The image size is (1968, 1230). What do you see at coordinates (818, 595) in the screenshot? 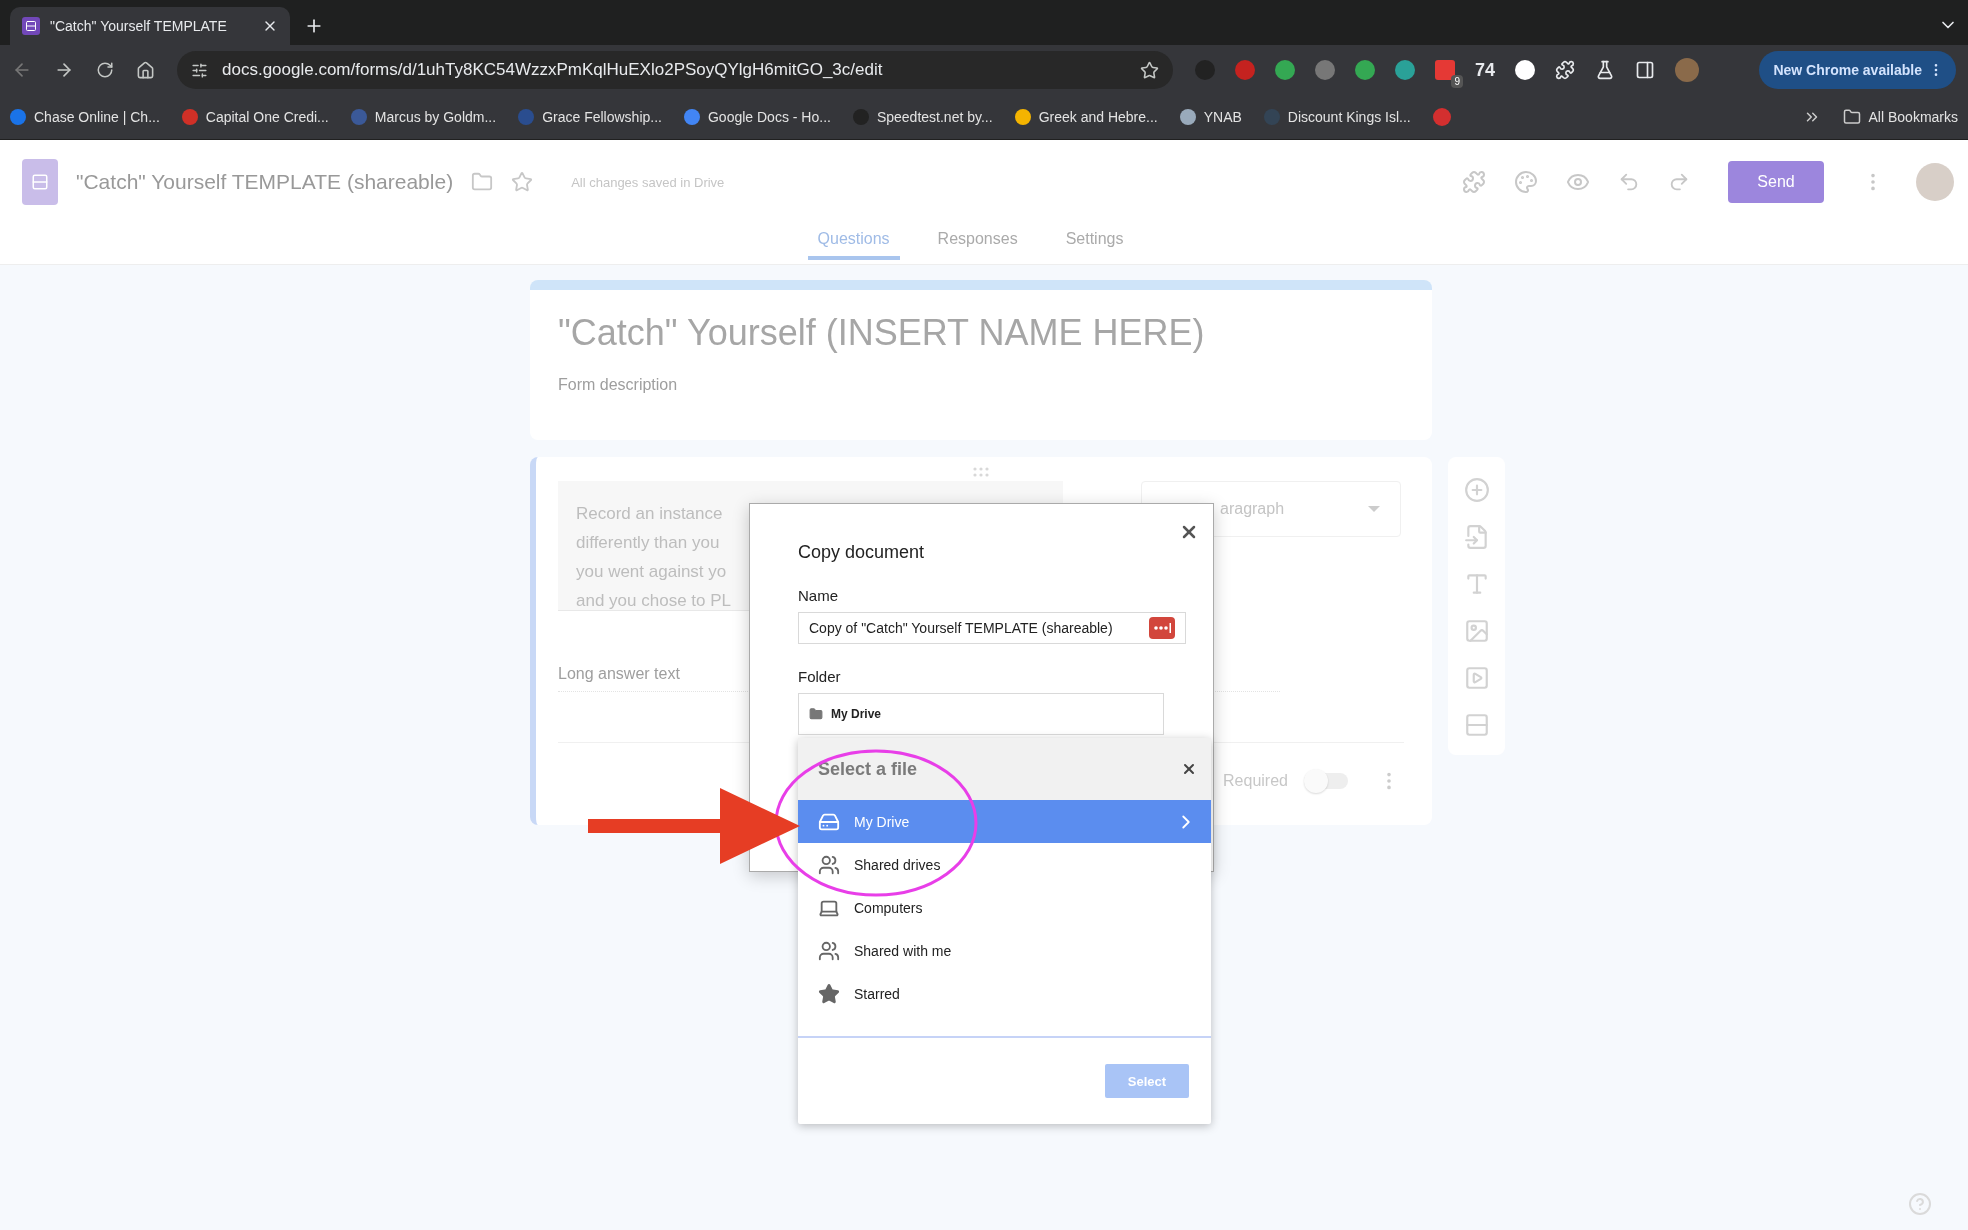
I see `name-label: Name` at bounding box center [818, 595].